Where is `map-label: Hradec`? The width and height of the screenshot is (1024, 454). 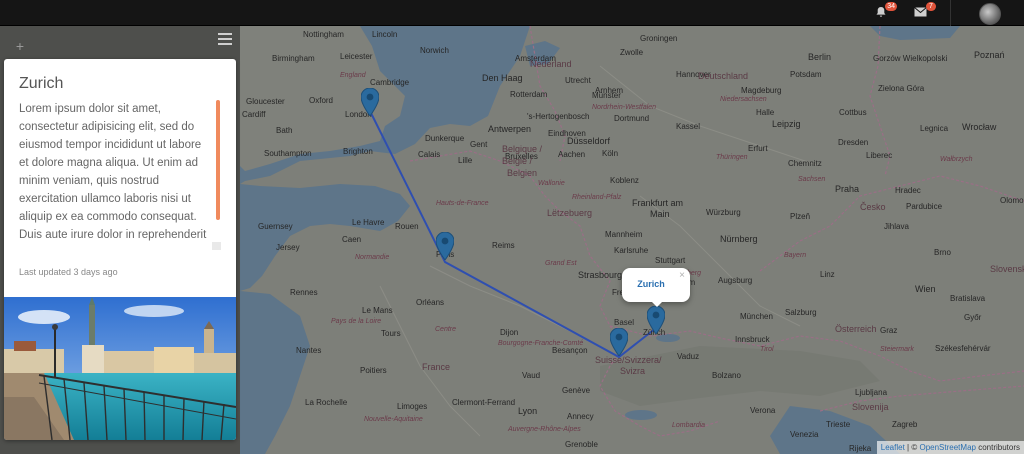
map-label: Hradec is located at coordinates (908, 190).